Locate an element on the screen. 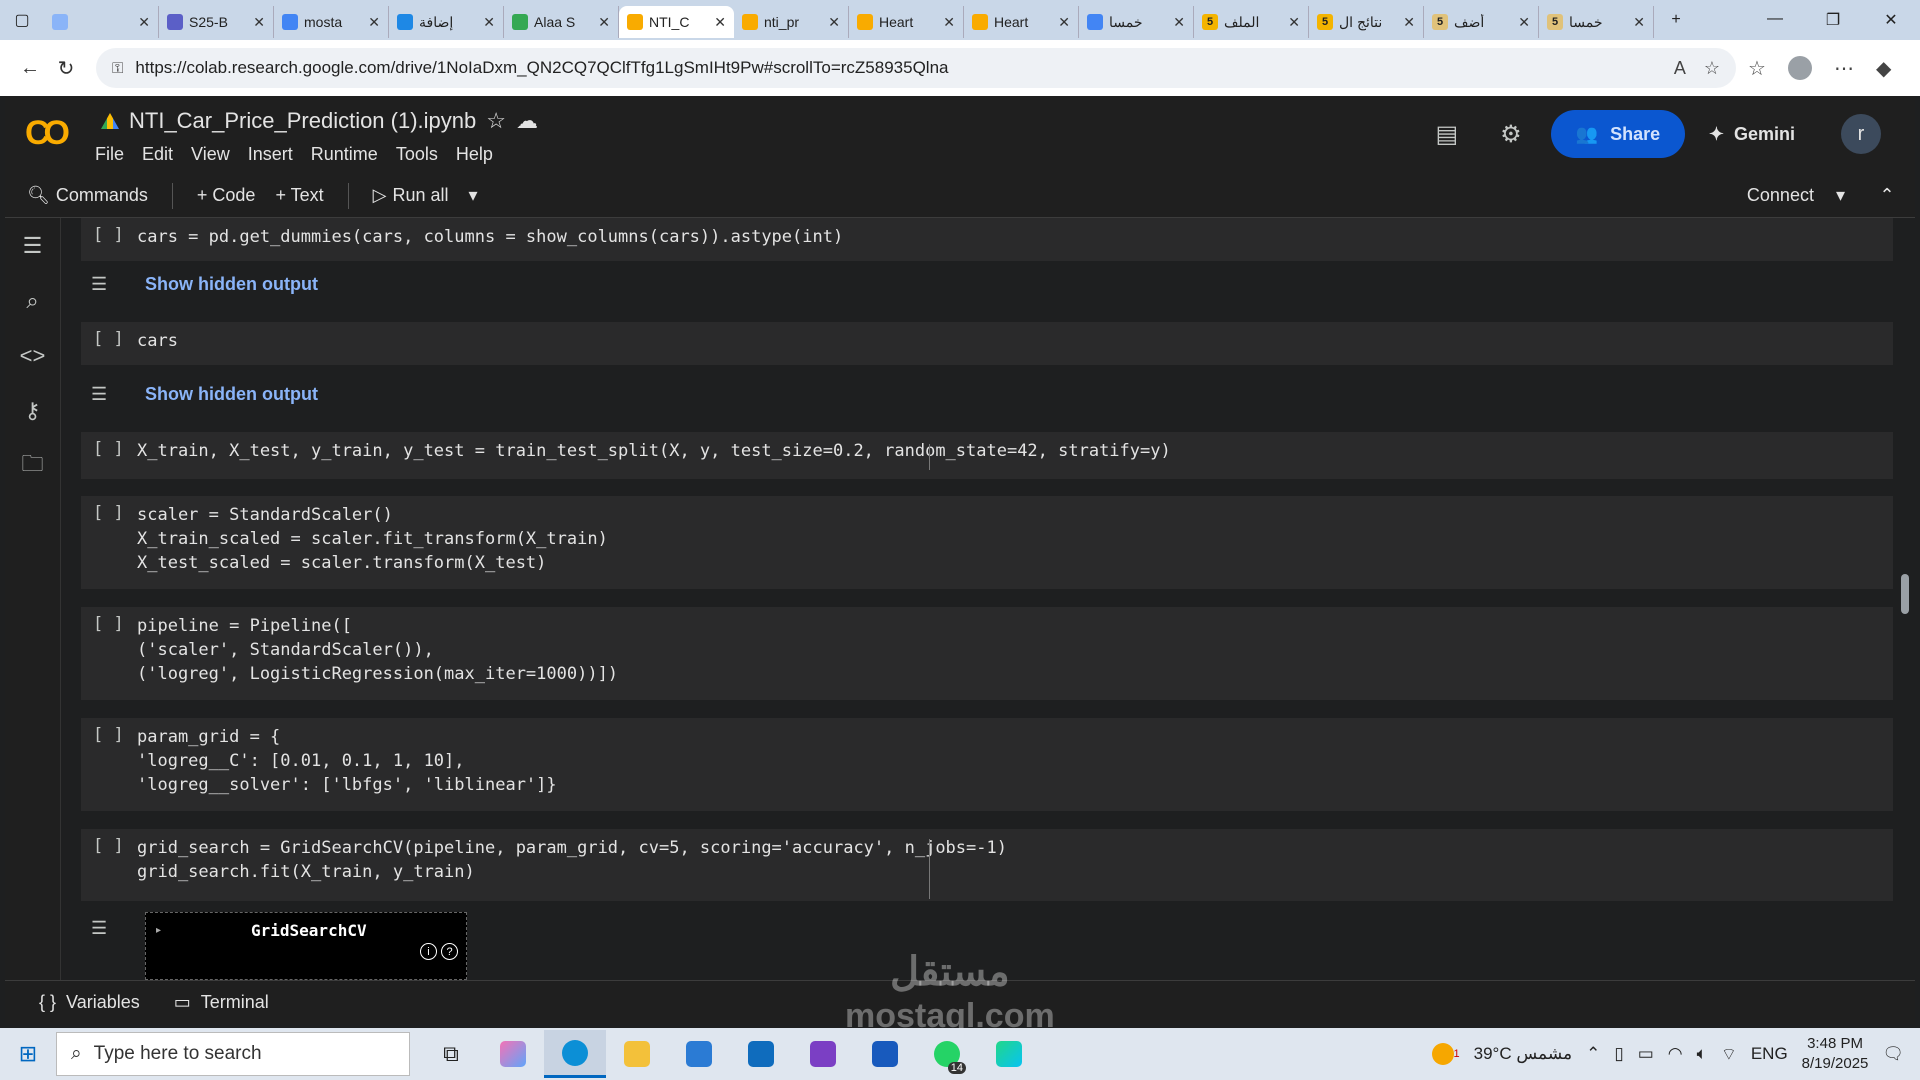  pycharm-app-icon is located at coordinates (1009, 1054).